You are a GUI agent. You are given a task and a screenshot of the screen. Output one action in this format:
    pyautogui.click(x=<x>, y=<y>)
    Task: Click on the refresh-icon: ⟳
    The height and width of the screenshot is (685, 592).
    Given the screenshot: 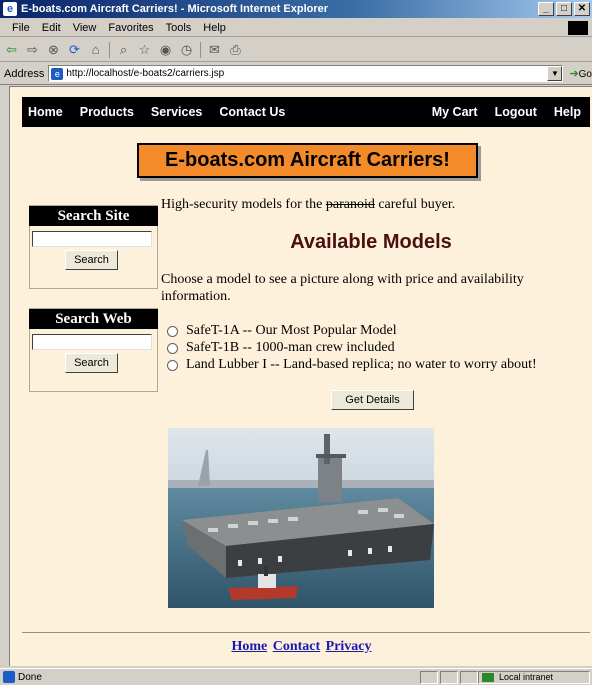 What is the action you would take?
    pyautogui.click(x=74, y=49)
    